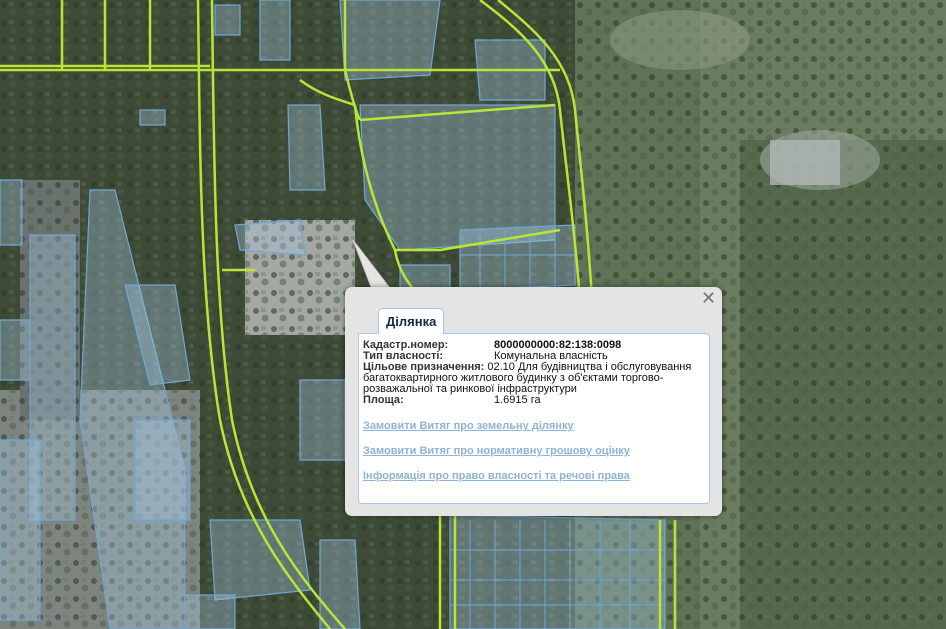 The height and width of the screenshot is (629, 946). I want to click on area-row: Площа: 1.6915 га, so click(532, 400).